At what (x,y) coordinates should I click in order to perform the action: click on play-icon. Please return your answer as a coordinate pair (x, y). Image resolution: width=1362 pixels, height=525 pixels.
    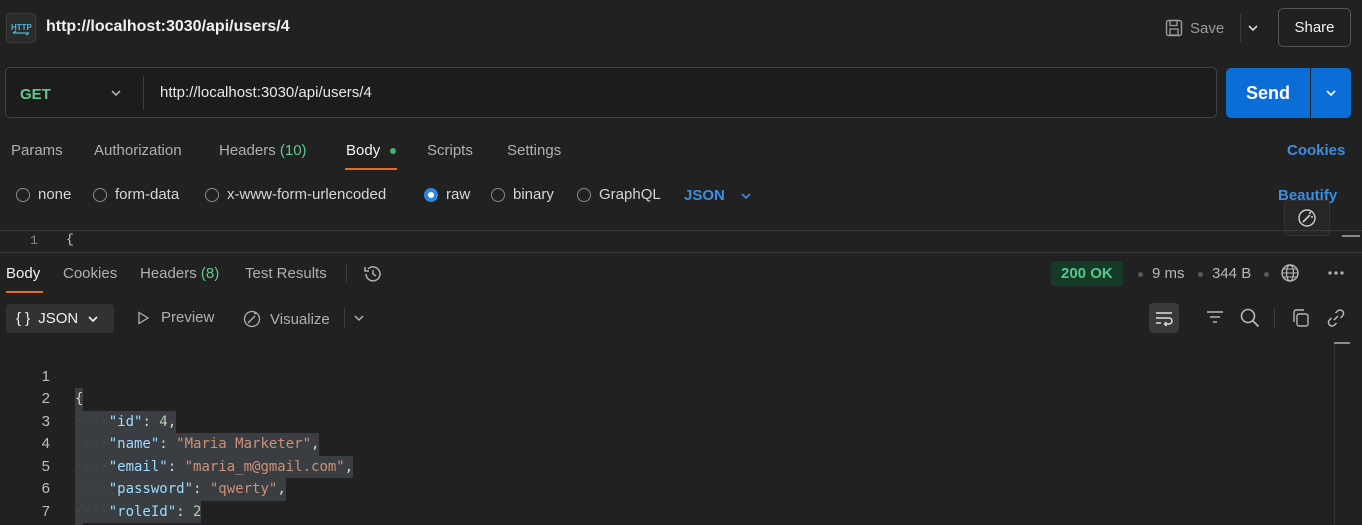
    Looking at the image, I should click on (143, 318).